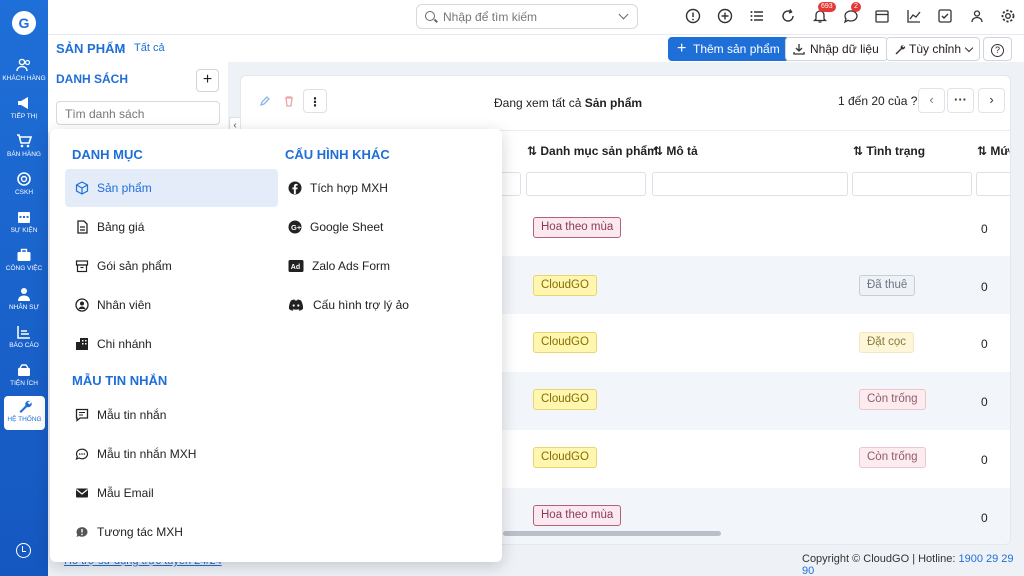  Describe the element at coordinates (750, 184) in the screenshot. I see `description-filter-input` at that location.